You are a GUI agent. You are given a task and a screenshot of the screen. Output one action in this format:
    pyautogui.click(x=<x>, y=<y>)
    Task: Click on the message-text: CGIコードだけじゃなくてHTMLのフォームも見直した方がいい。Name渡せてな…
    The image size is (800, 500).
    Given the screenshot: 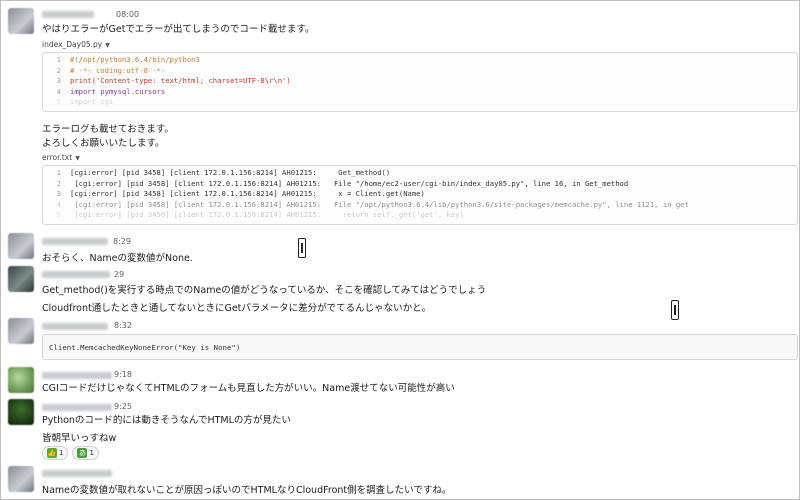 What is the action you would take?
    pyautogui.click(x=248, y=388)
    